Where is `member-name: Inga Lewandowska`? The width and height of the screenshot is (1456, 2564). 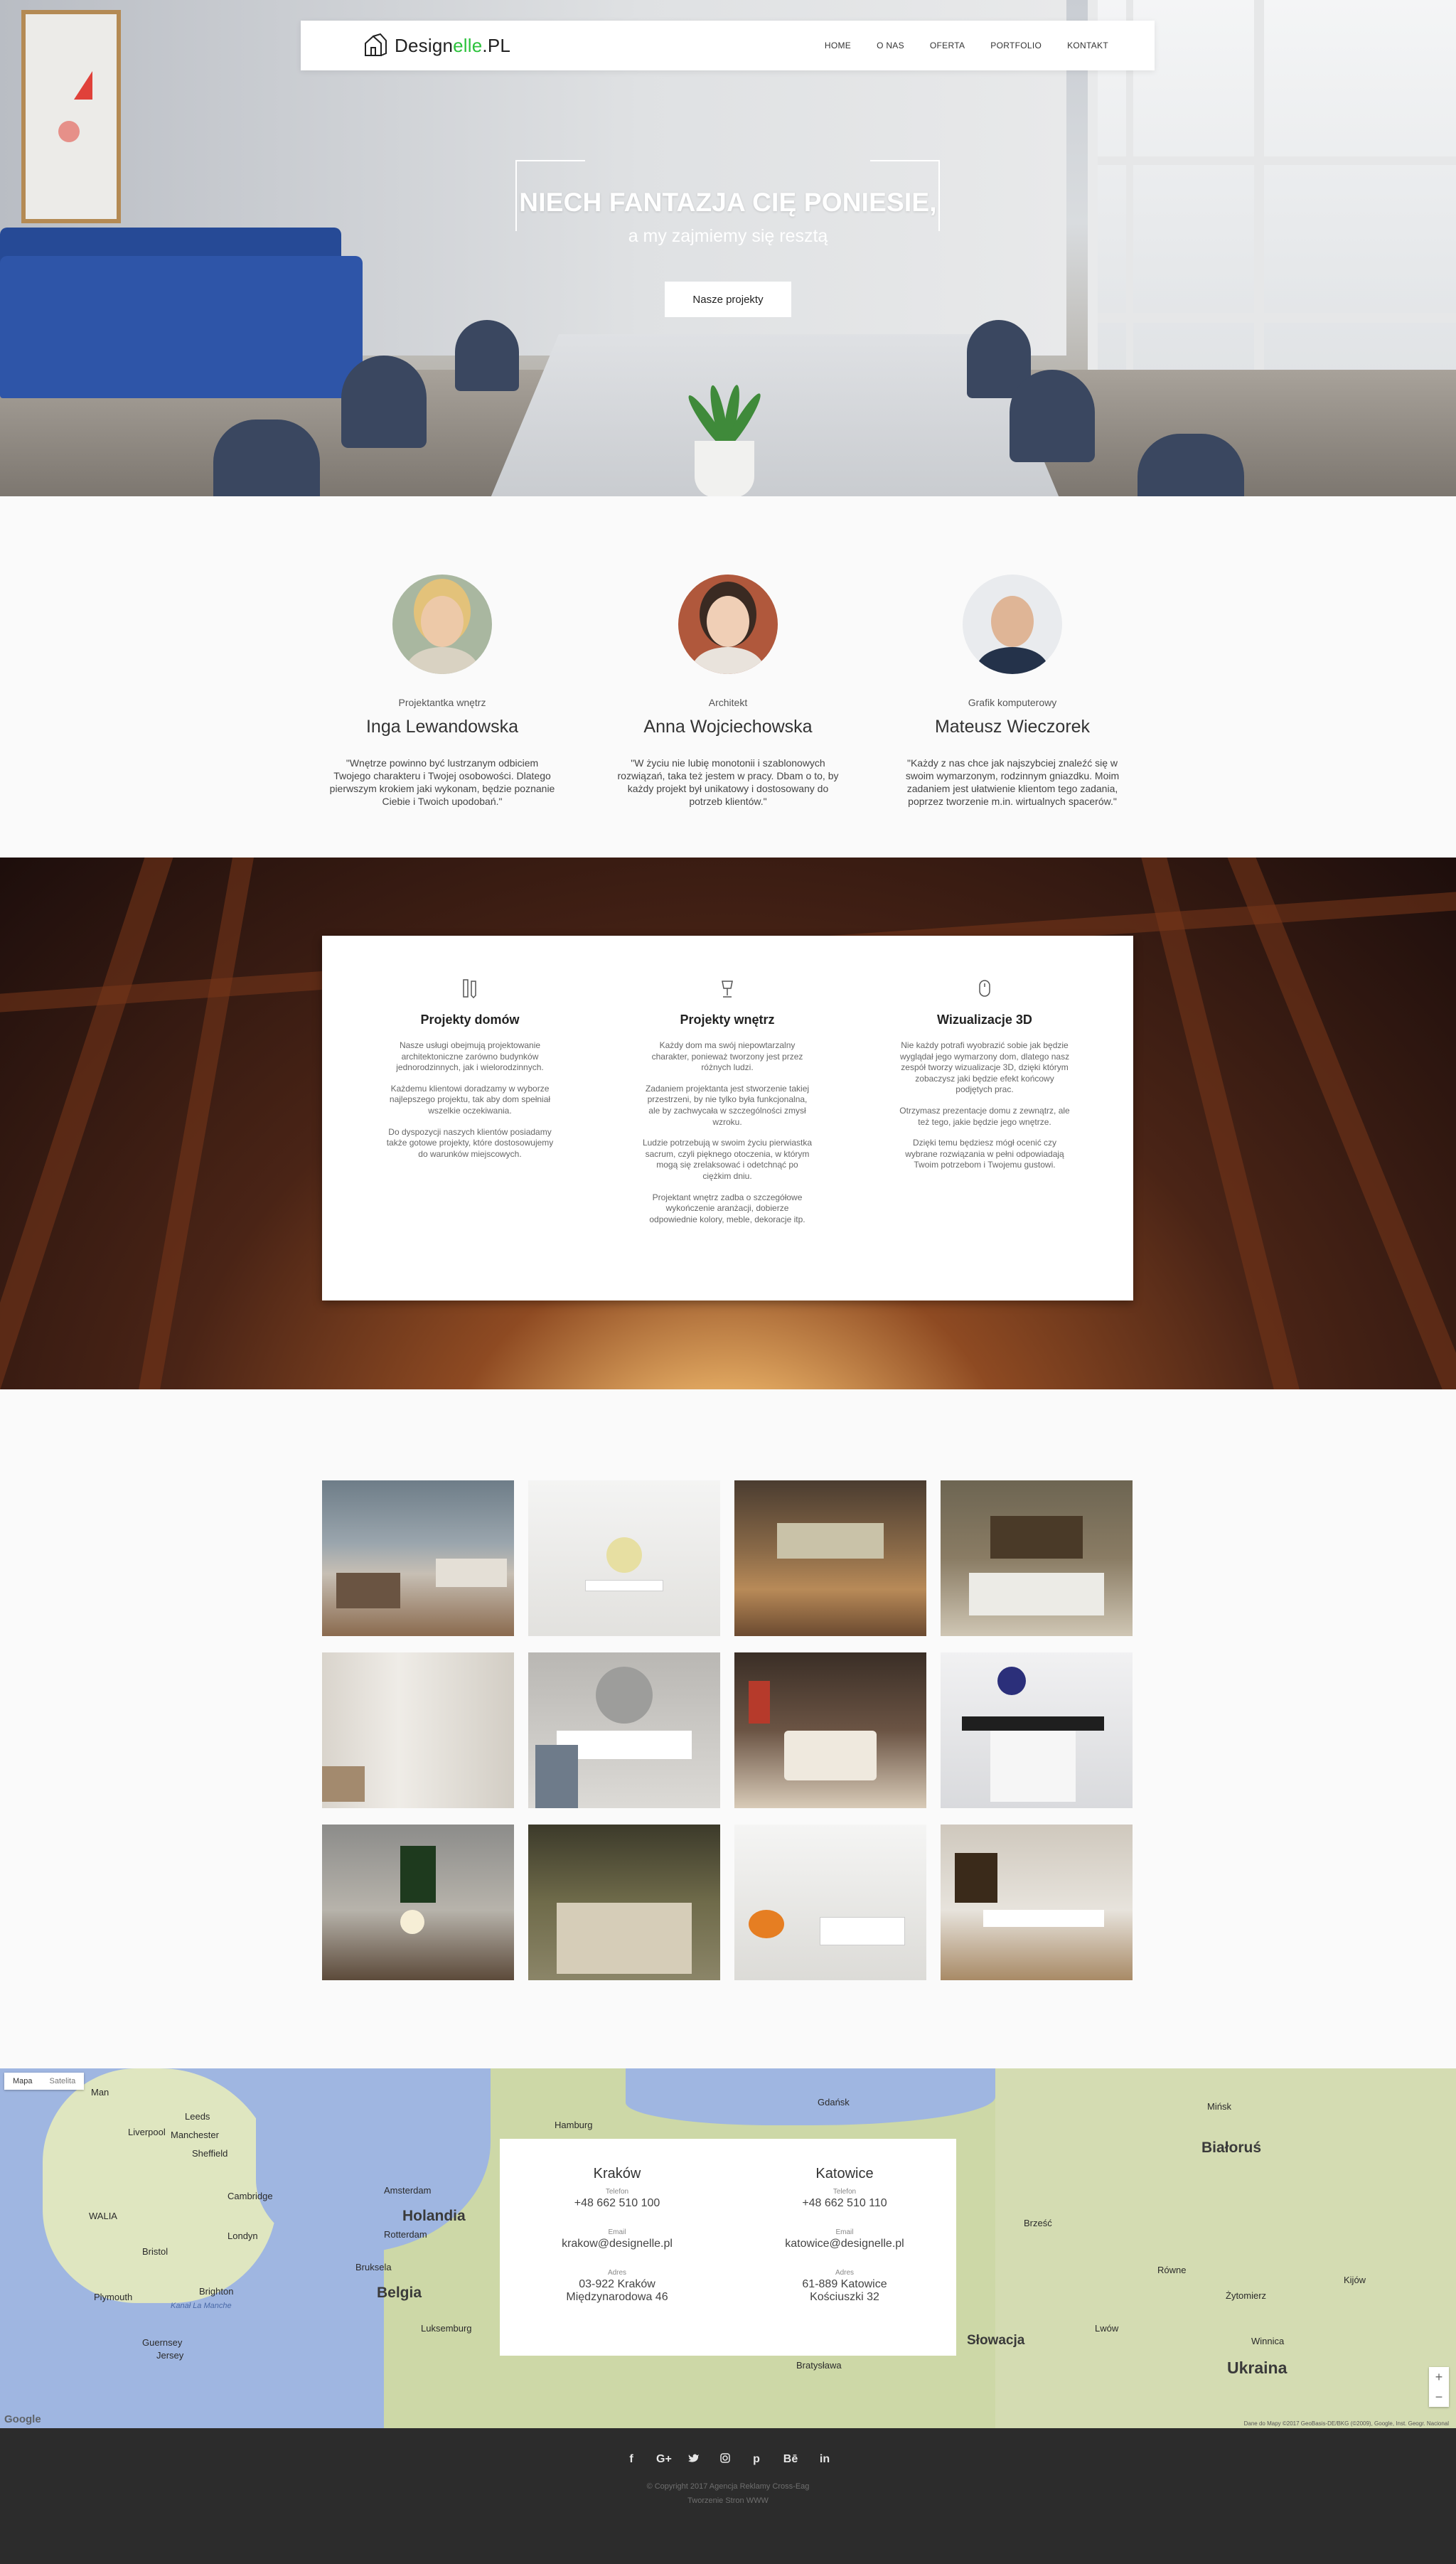
member-name: Inga Lewandowska is located at coordinates (442, 727).